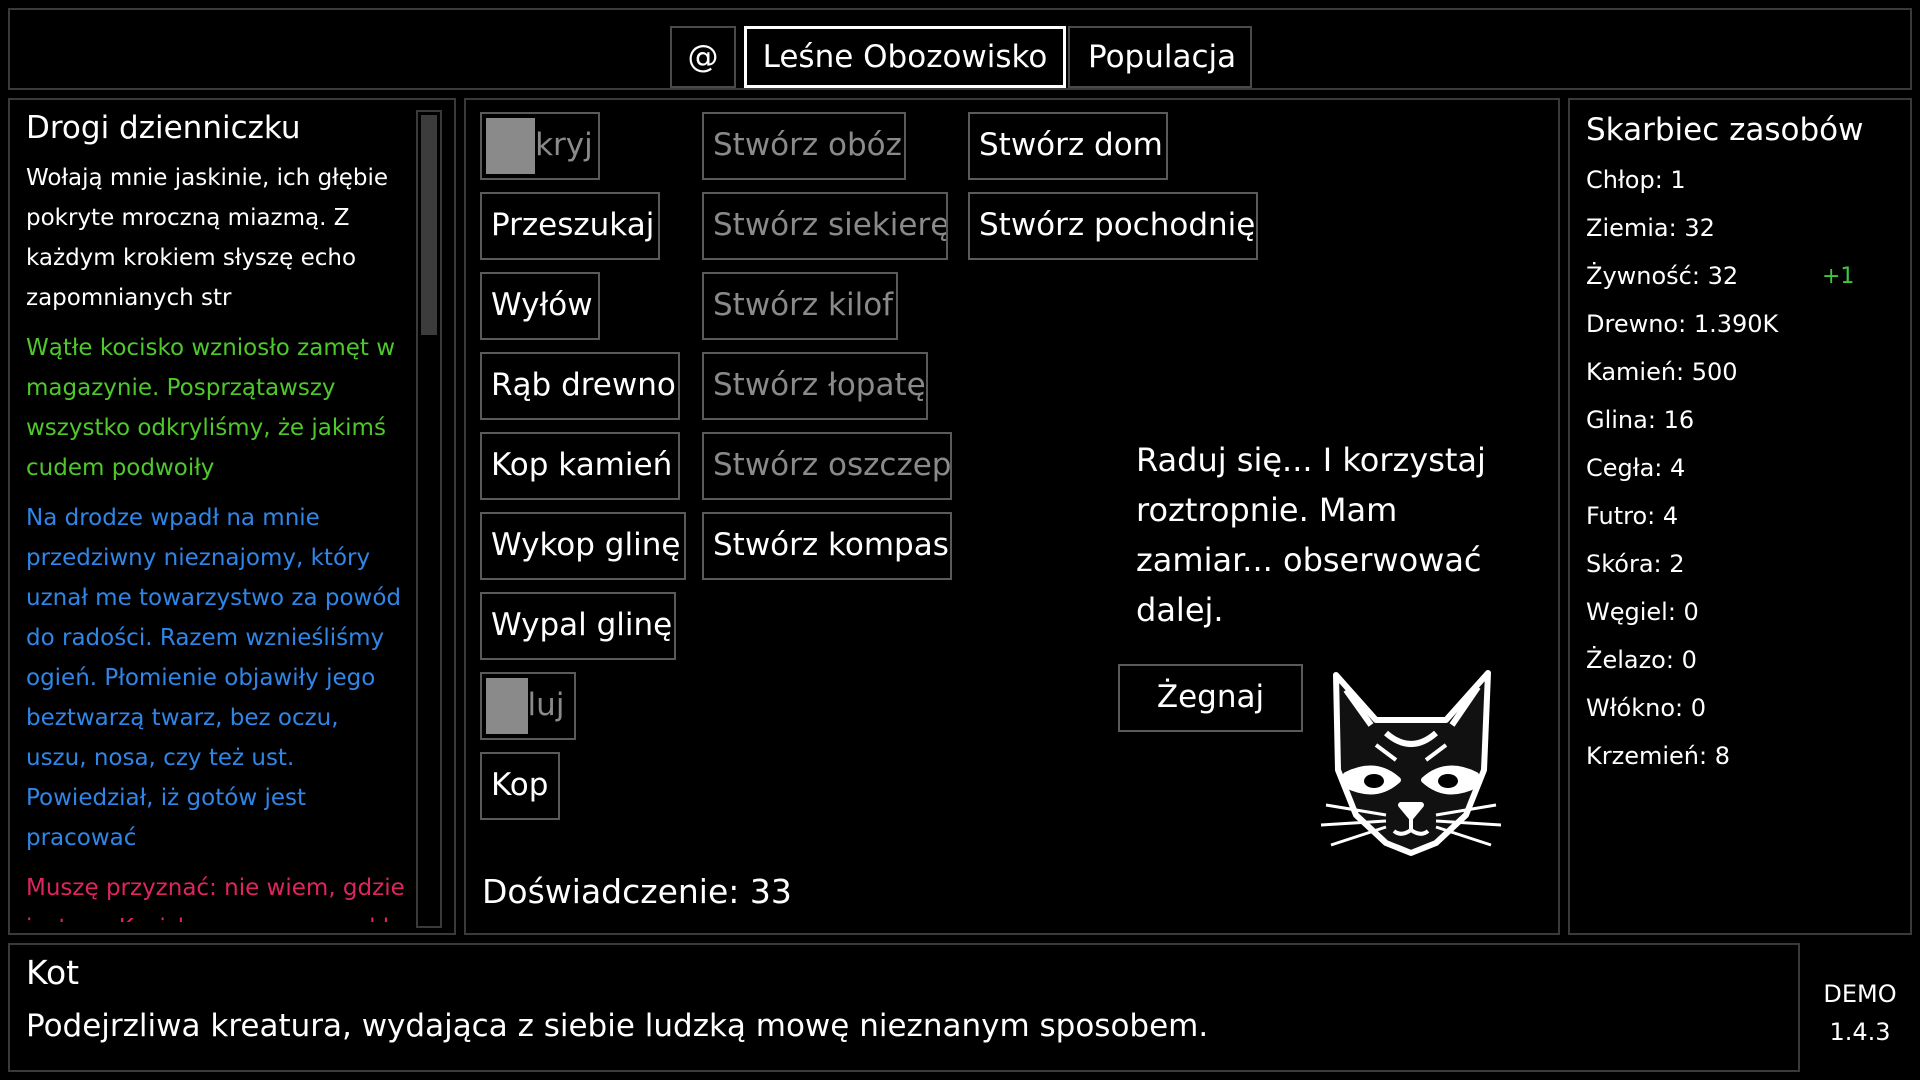  What do you see at coordinates (580, 466) in the screenshot?
I see `mine-stone-button: Kop kamień` at bounding box center [580, 466].